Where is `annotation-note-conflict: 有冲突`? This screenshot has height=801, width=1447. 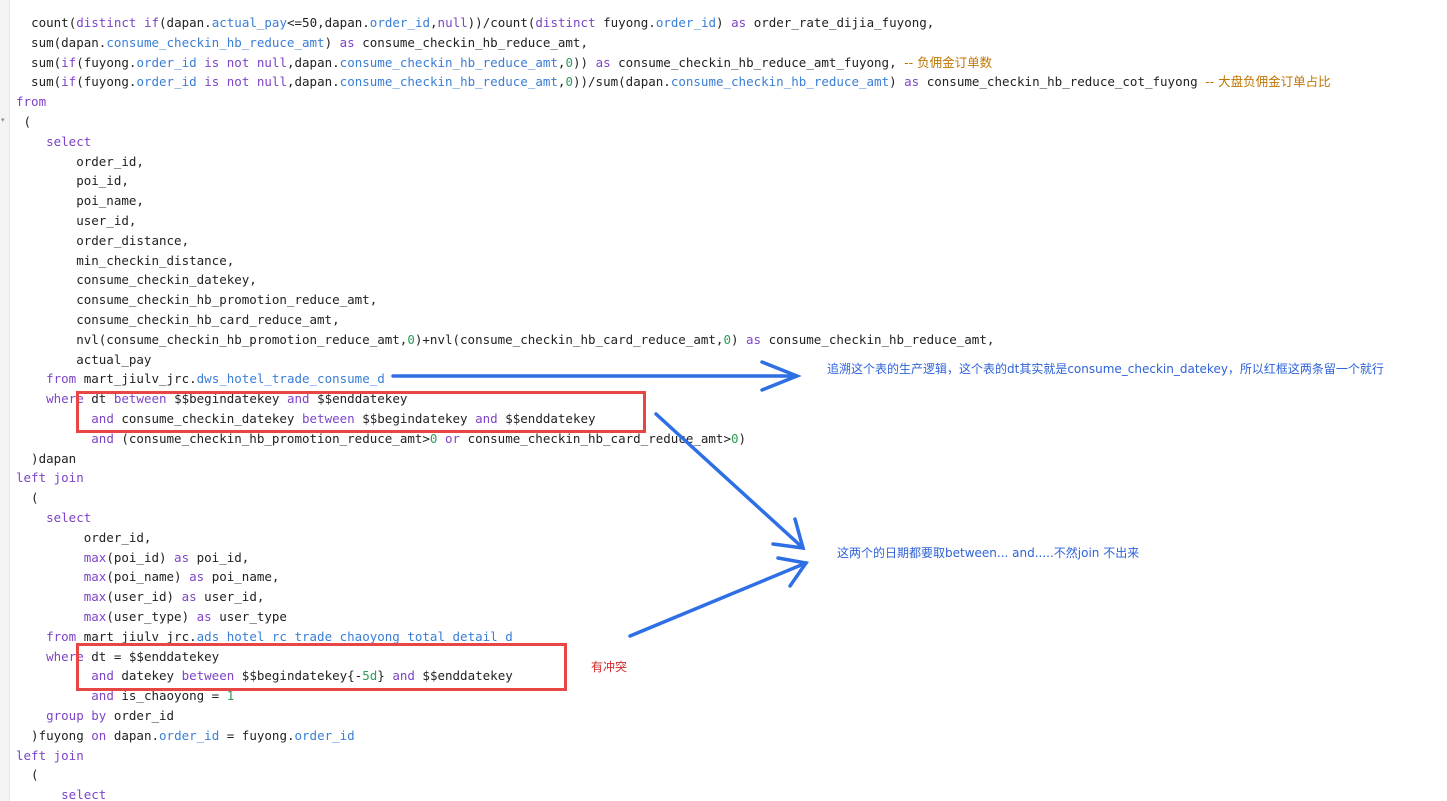 annotation-note-conflict: 有冲突 is located at coordinates (609, 667).